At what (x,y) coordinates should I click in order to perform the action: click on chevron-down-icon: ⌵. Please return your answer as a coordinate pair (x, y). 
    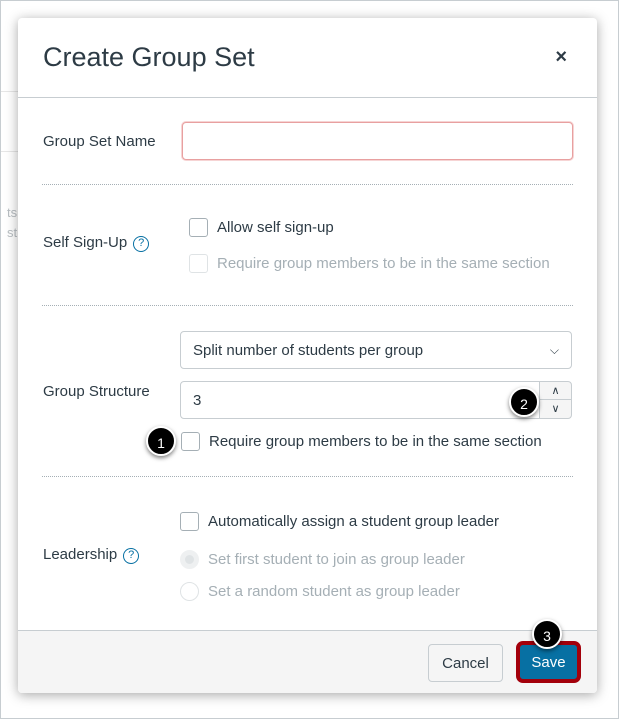
    Looking at the image, I should click on (554, 349).